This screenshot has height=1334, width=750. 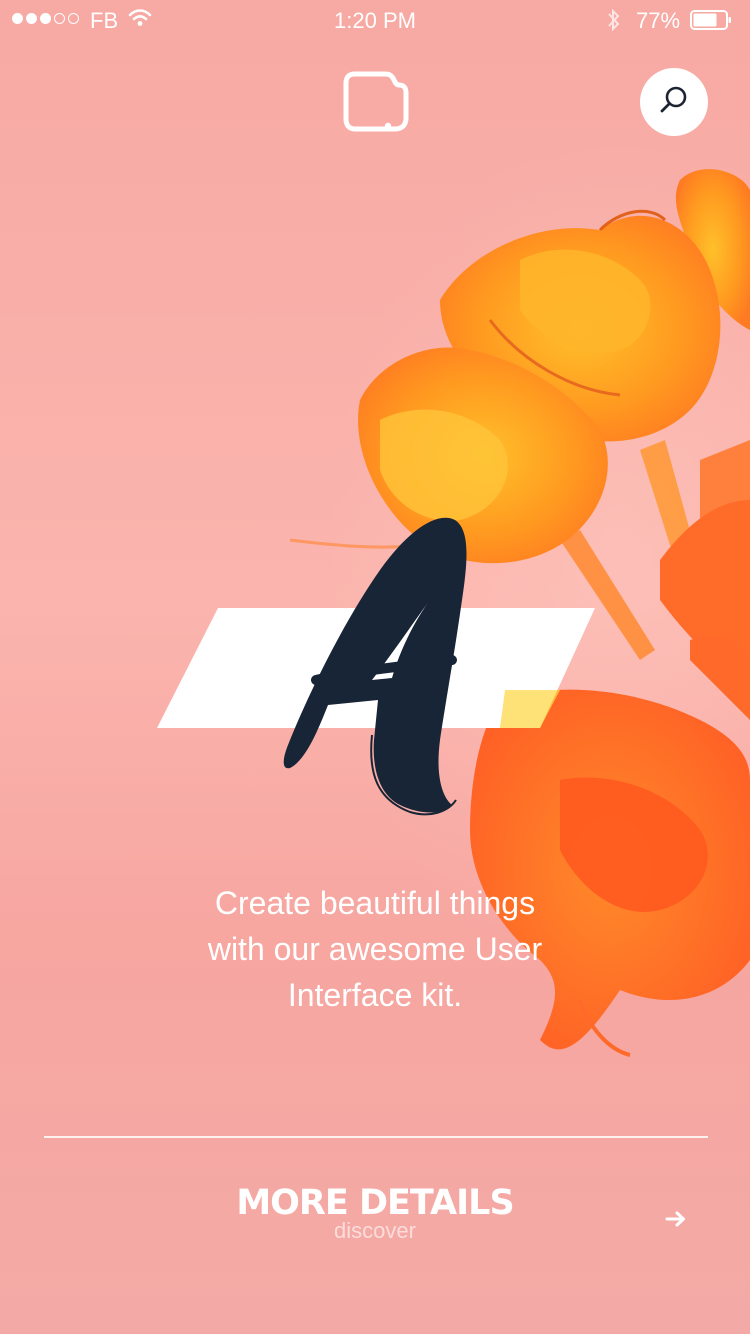 I want to click on battery-percent: 77%, so click(x=658, y=20).